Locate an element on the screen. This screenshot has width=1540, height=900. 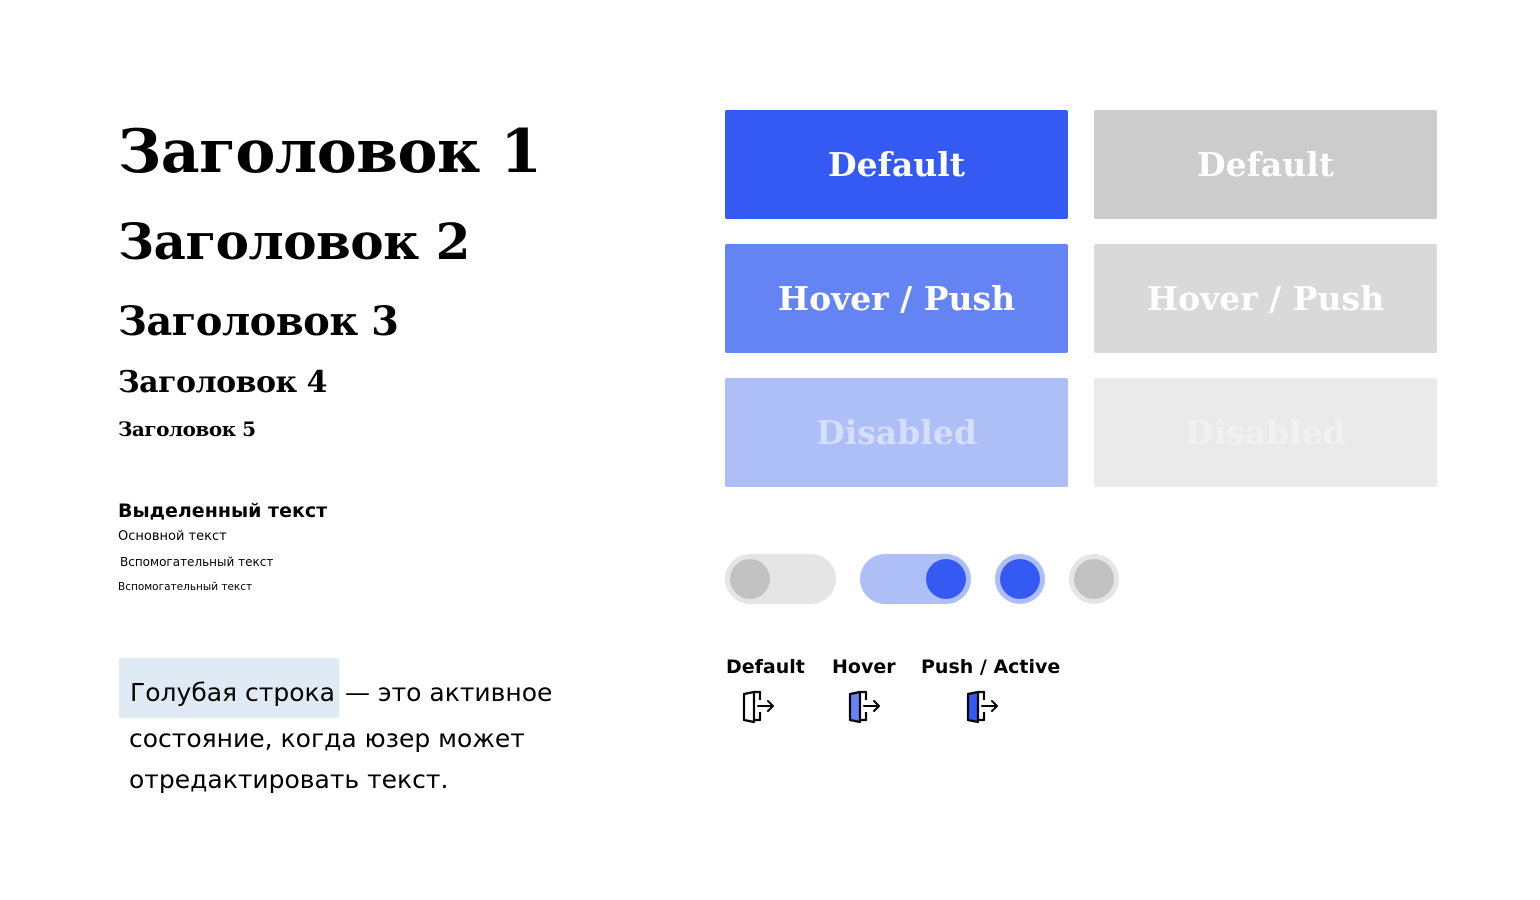
icon-state-label-push: Push / Active is located at coordinates (991, 667).